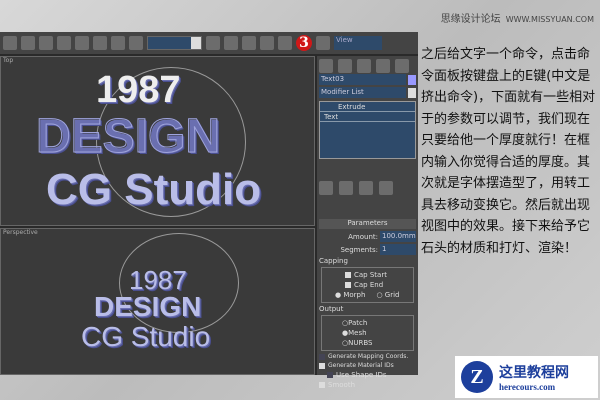  What do you see at coordinates (82, 43) in the screenshot?
I see `angle-snap-icon` at bounding box center [82, 43].